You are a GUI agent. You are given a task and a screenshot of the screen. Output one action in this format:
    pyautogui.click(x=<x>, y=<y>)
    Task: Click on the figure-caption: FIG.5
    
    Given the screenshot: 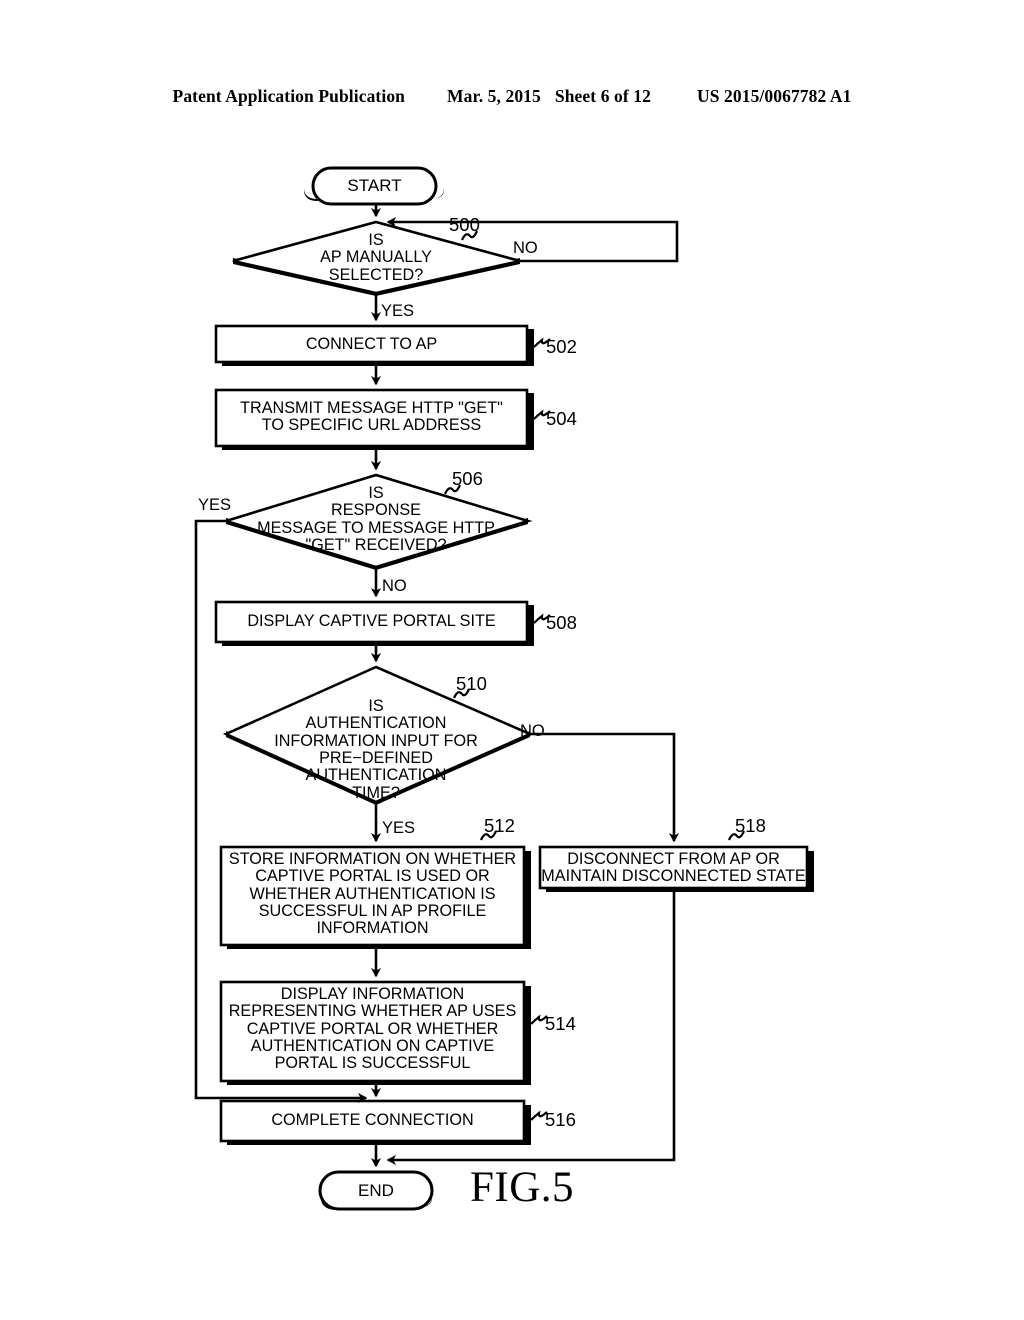 What is the action you would take?
    pyautogui.click(x=522, y=1187)
    